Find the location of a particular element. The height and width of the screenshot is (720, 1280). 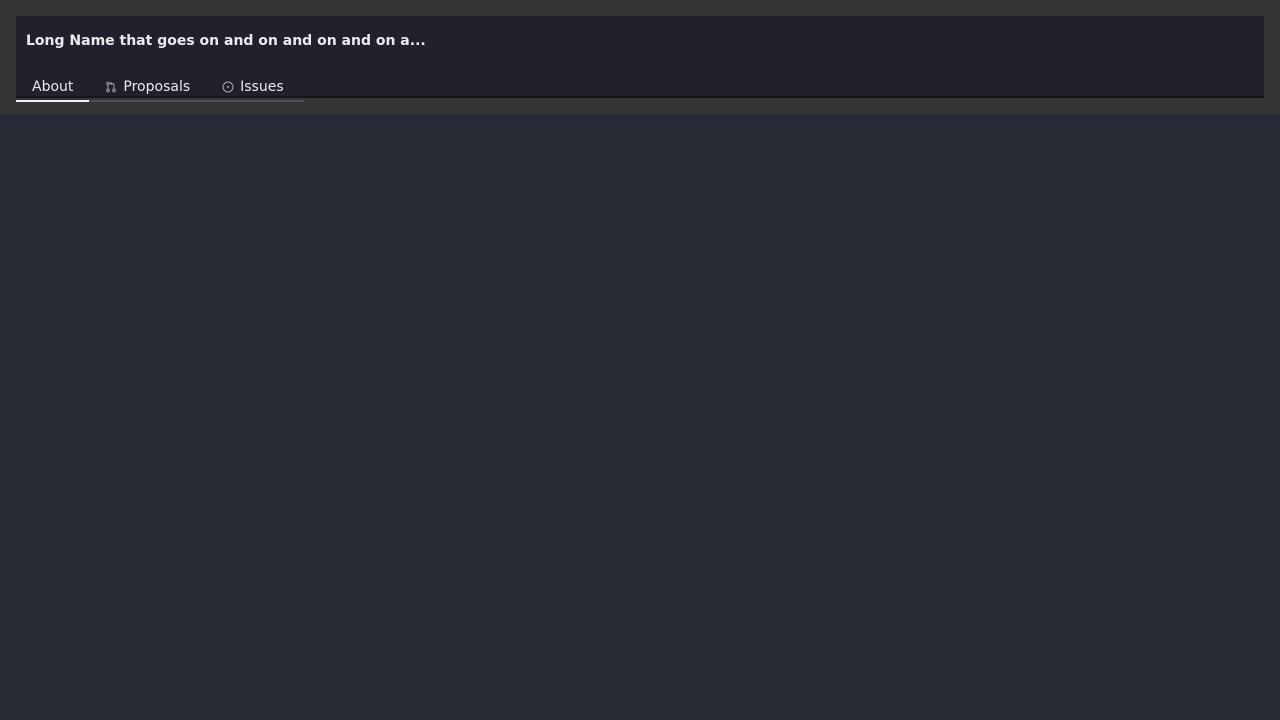

tab-about: About is located at coordinates (53, 90).